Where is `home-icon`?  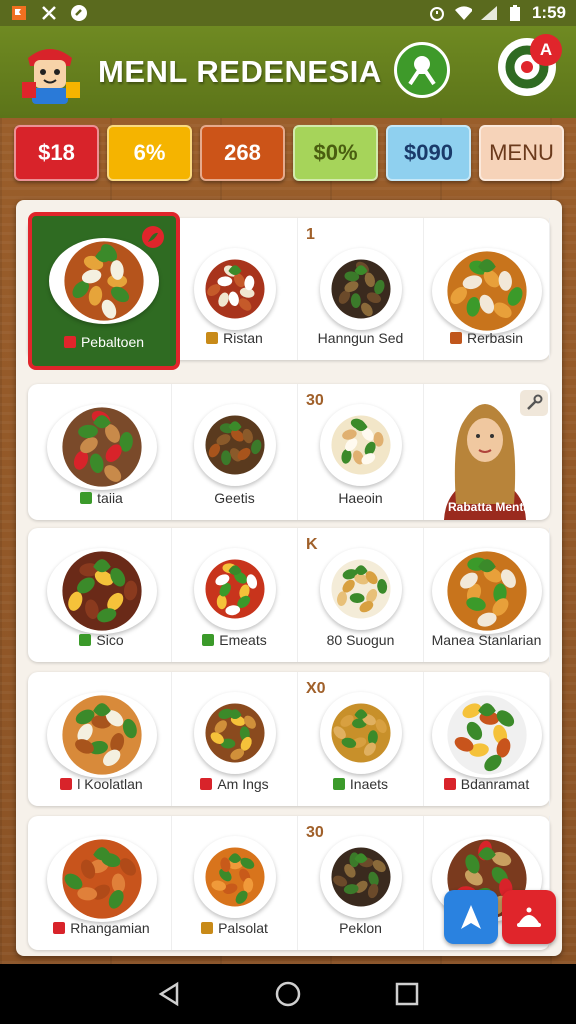
home-icon is located at coordinates (288, 994).